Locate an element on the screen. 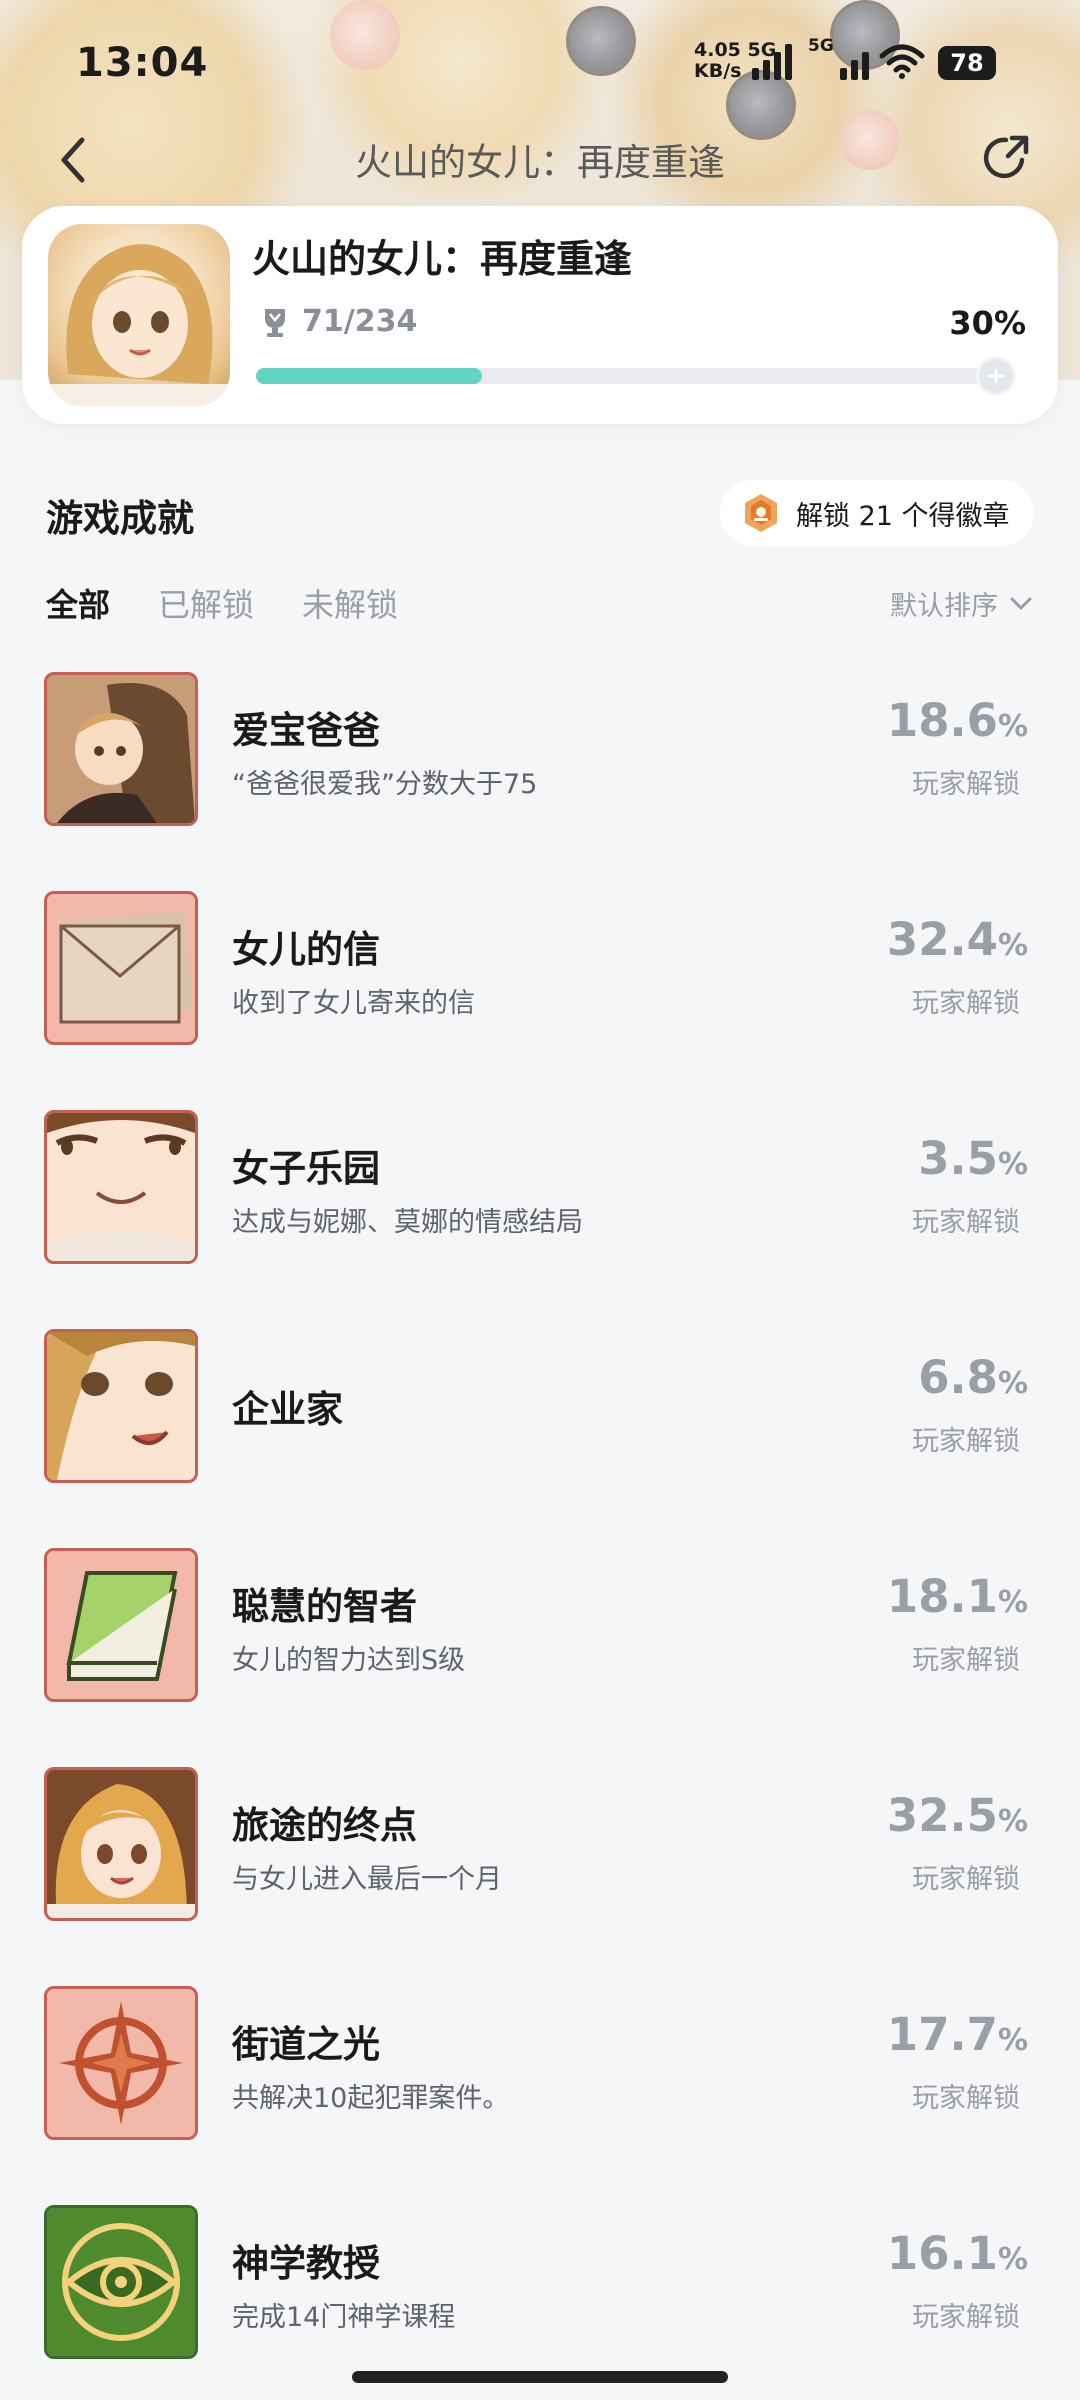 The width and height of the screenshot is (1080, 2400). share-icon is located at coordinates (1006, 157).